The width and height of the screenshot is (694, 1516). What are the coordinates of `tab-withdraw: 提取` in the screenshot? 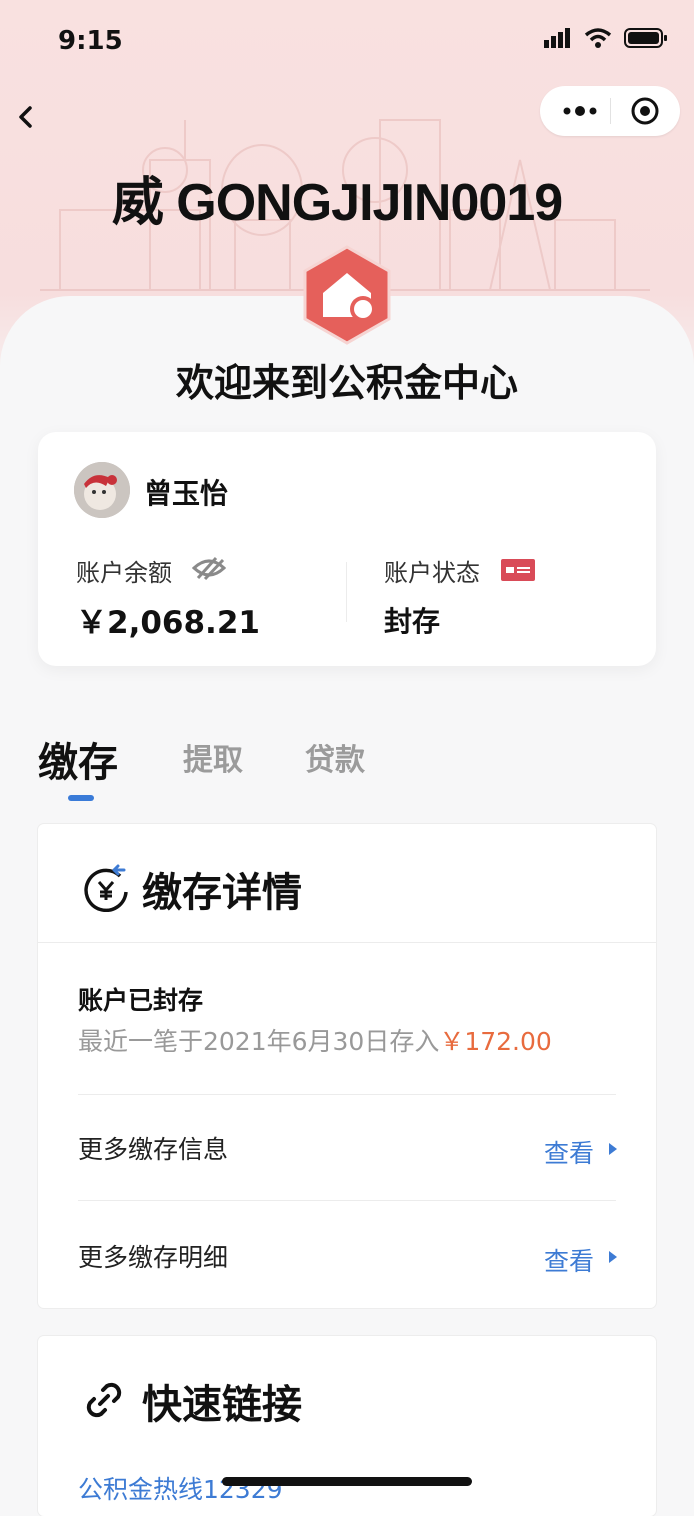 It's located at (213, 757).